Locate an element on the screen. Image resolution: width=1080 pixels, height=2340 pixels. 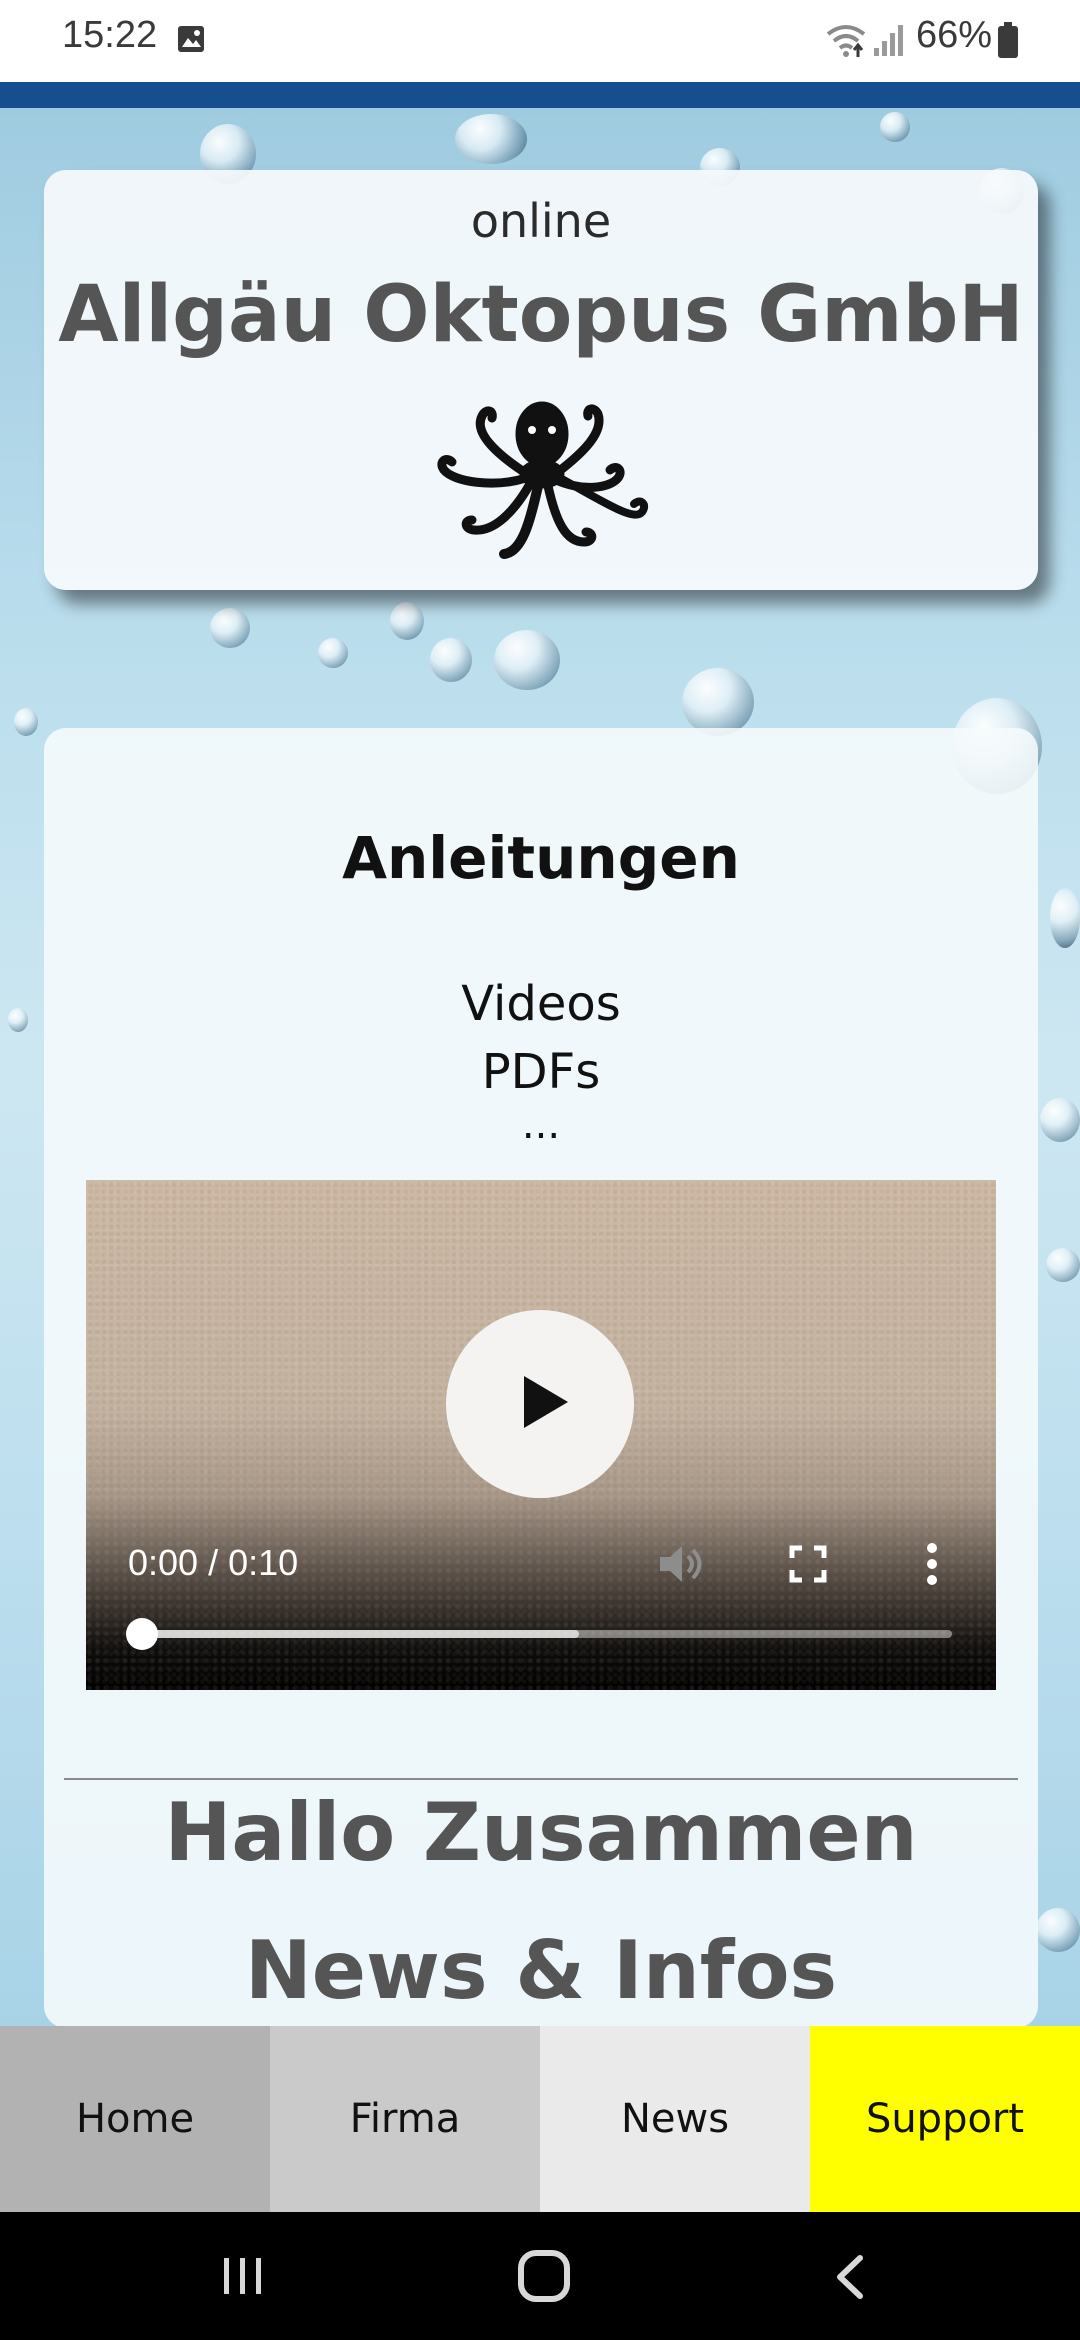
top-stripe is located at coordinates (540, 95).